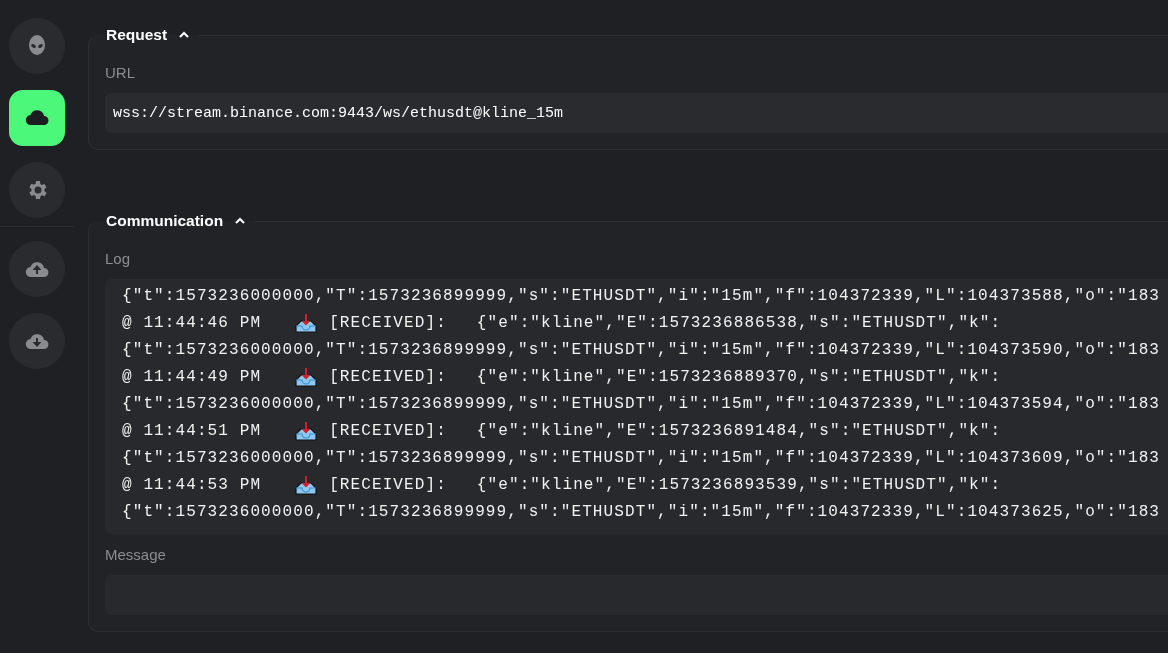 The image size is (1168, 653). I want to click on field-label: Log, so click(118, 258).